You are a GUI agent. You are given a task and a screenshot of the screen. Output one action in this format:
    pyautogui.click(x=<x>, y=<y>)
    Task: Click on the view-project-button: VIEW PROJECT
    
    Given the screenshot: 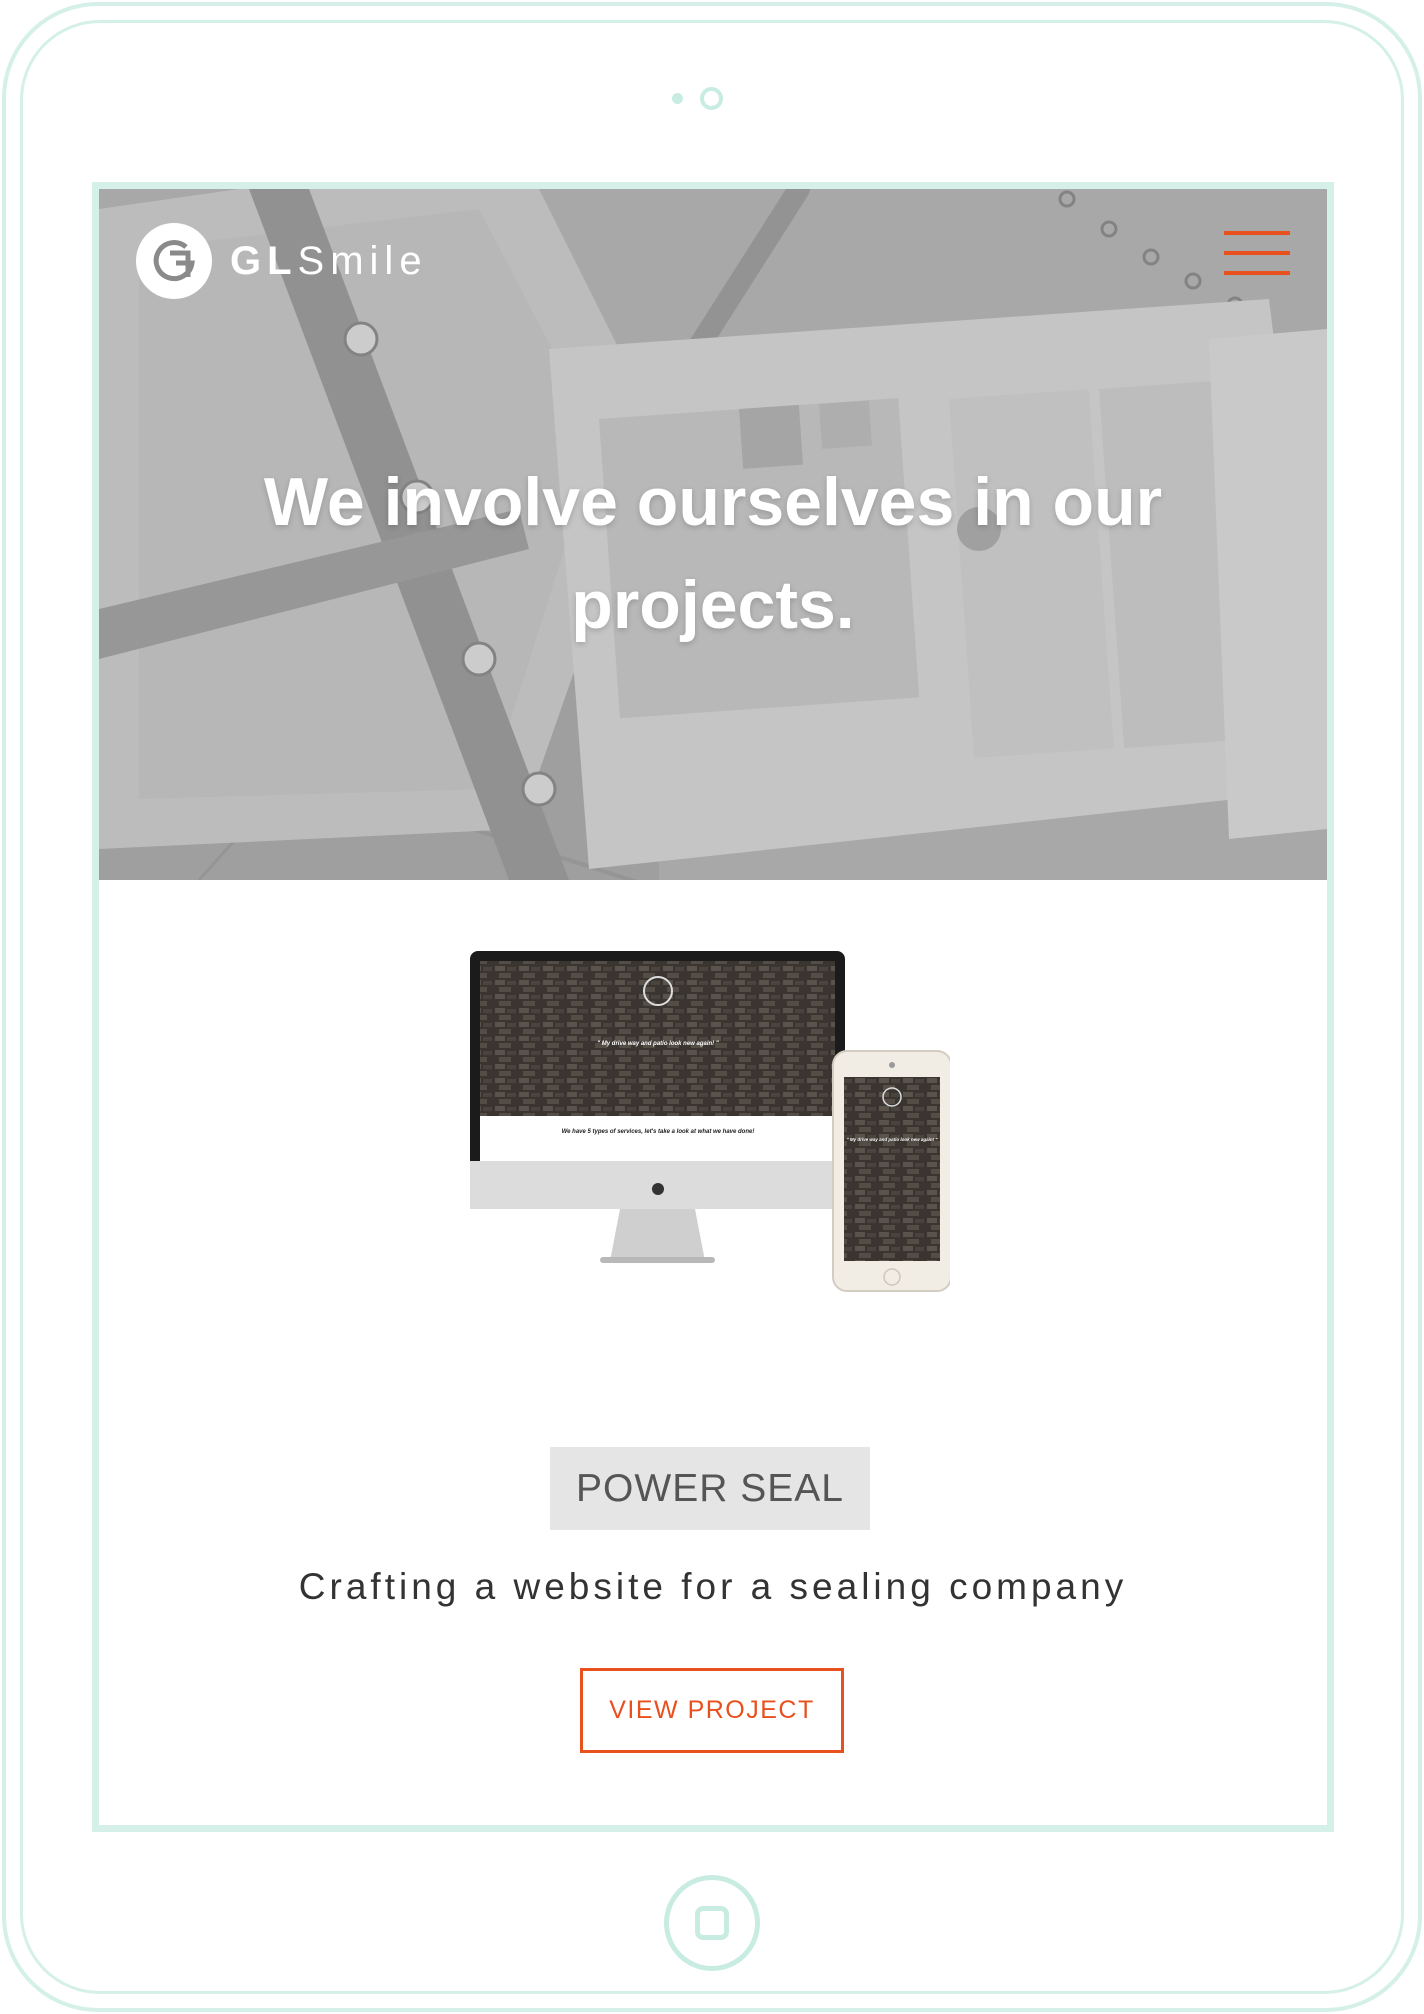 What is the action you would take?
    pyautogui.click(x=712, y=1710)
    